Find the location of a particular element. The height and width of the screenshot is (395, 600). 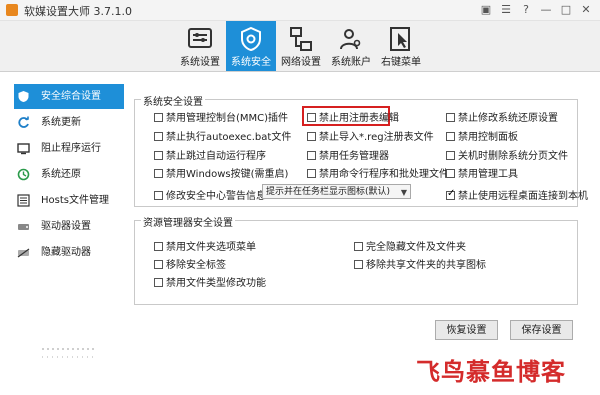

option-label: 关机时删除系统分页文件 is located at coordinates (513, 156).